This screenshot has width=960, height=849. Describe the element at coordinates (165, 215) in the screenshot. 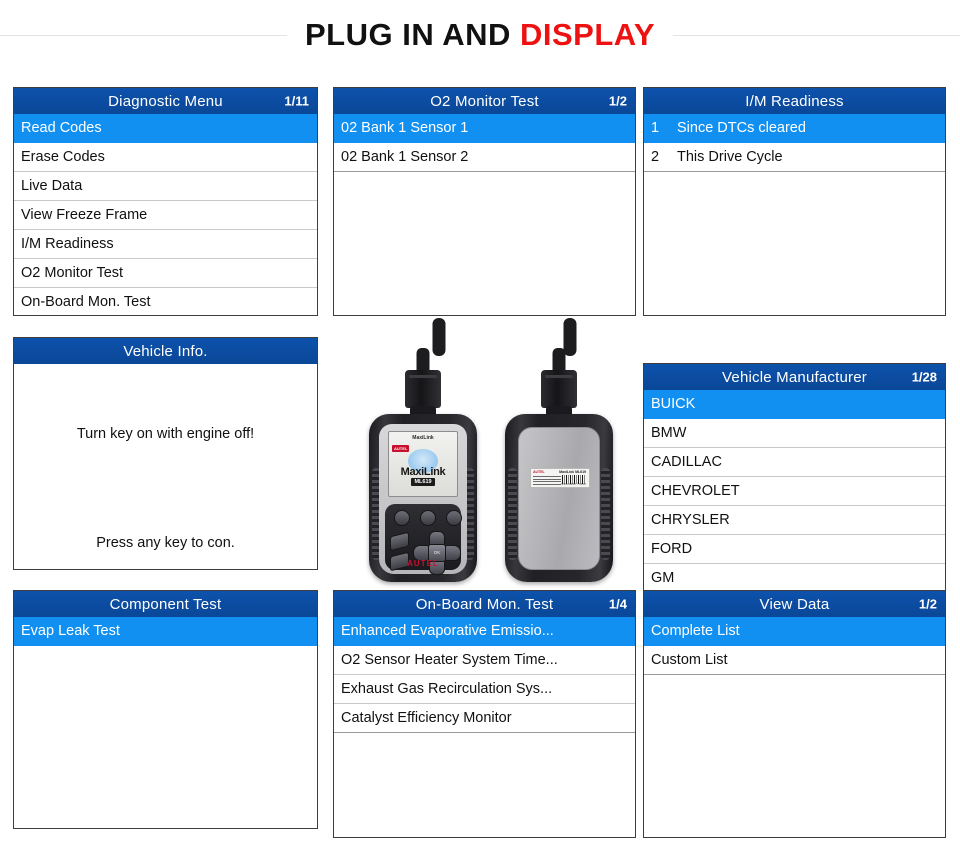

I see `list-item: View Freeze Frame` at that location.